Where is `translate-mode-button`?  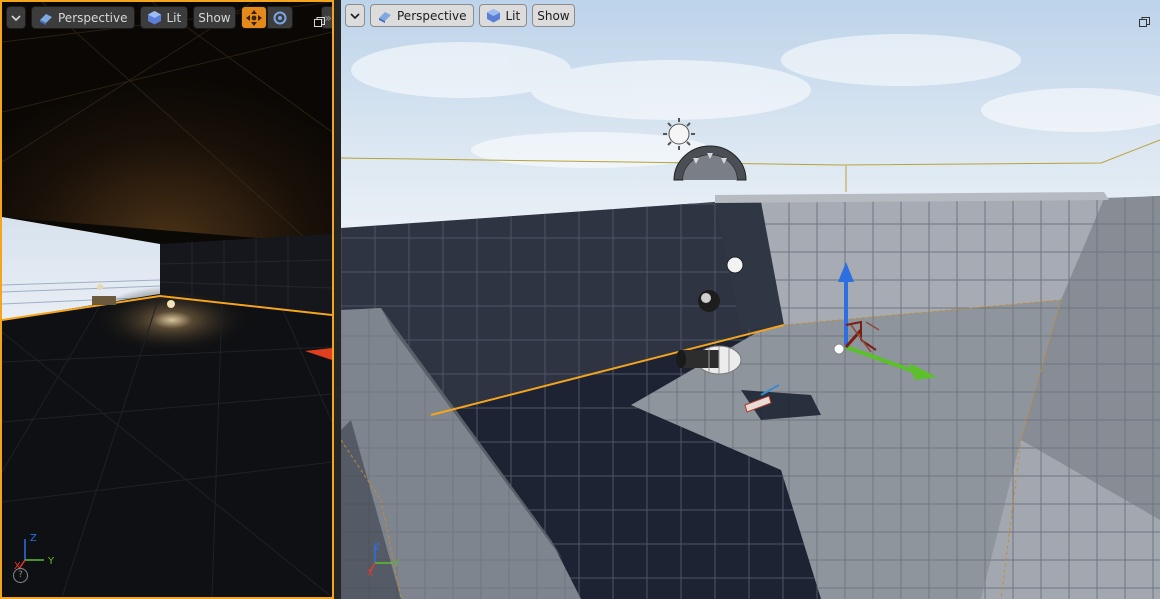
translate-mode-button is located at coordinates (253, 17).